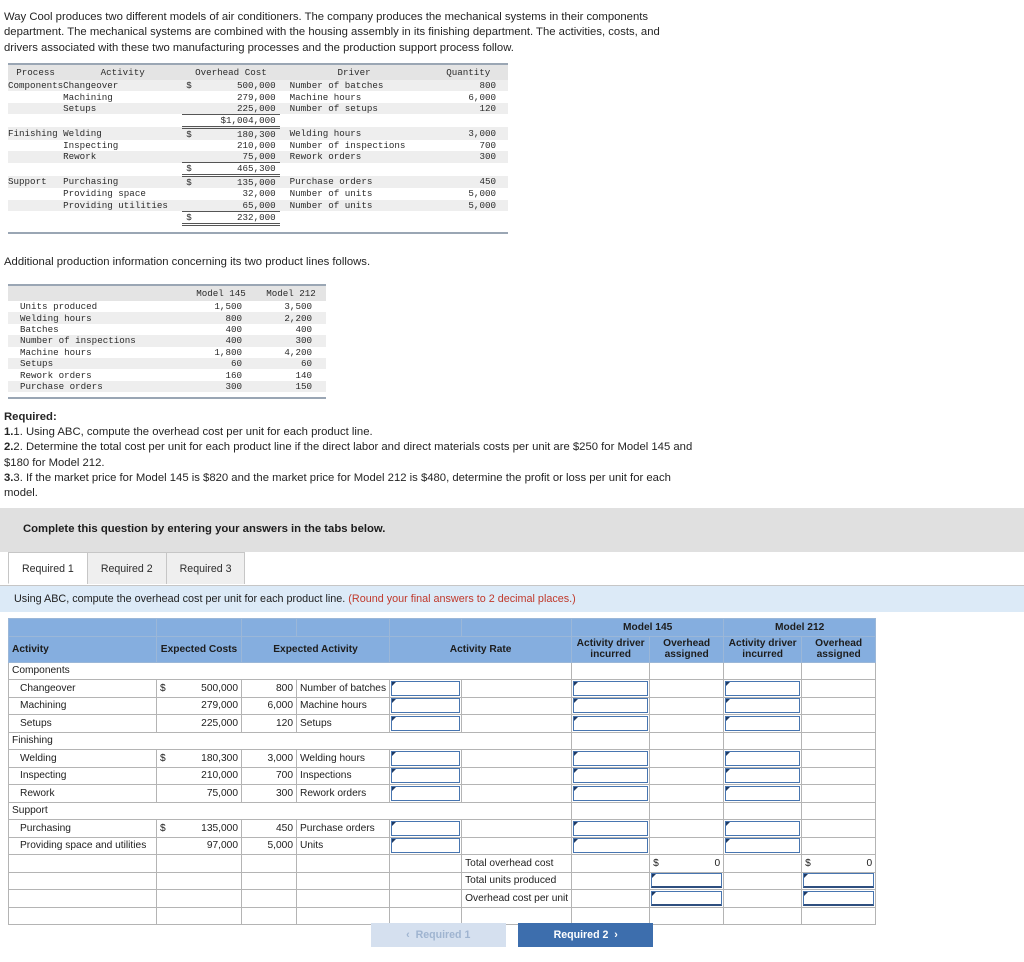 The height and width of the screenshot is (962, 1024). I want to click on group-header-model-145: Model 145, so click(648, 627).